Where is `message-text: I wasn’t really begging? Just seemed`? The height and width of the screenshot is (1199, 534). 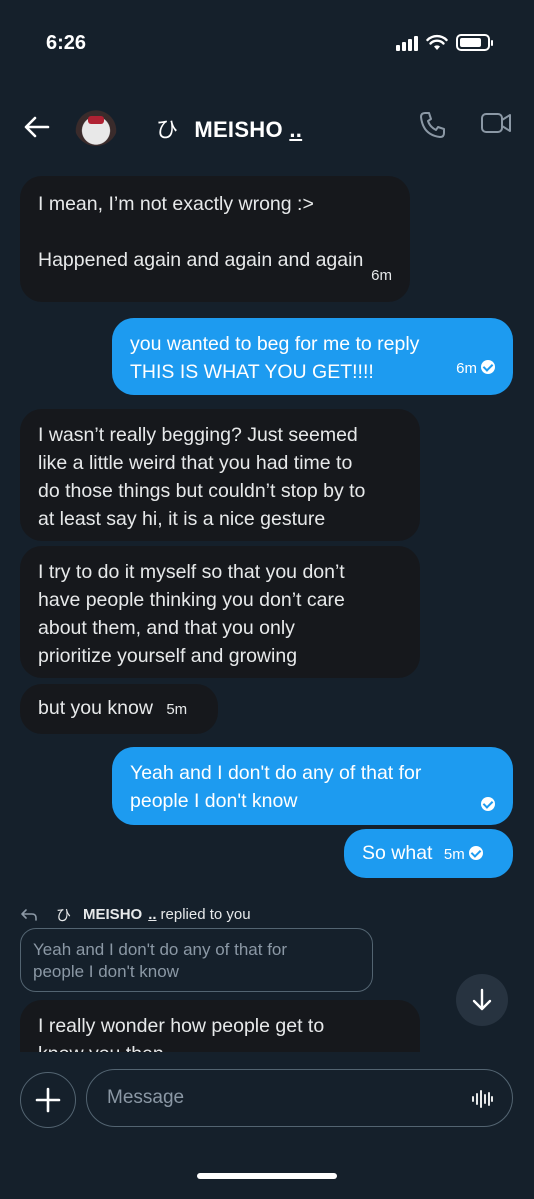 message-text: I wasn’t really begging? Just seemed is located at coordinates (198, 435).